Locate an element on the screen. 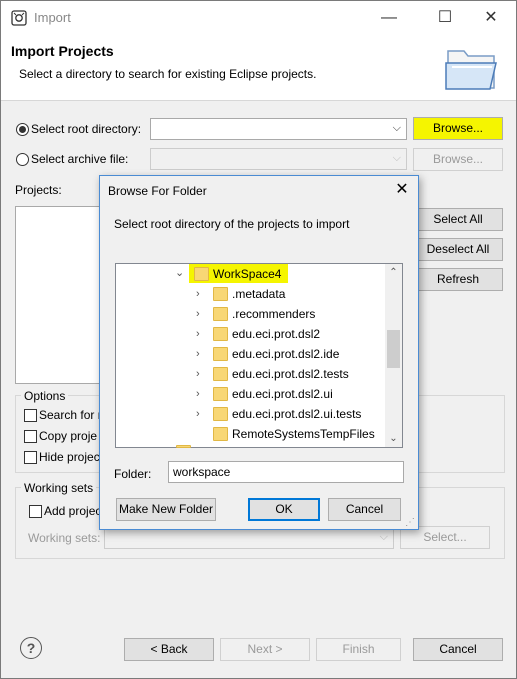 This screenshot has width=517, height=679. search-nested-label: Search for n is located at coordinates (72, 415).